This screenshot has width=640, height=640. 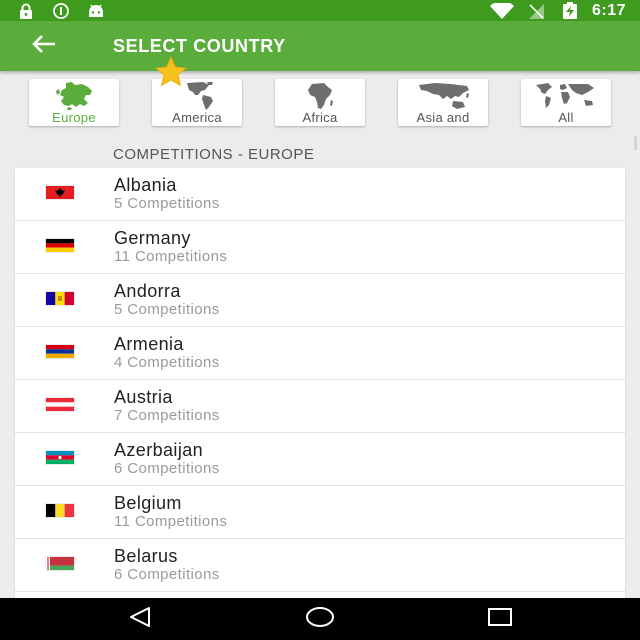 What do you see at coordinates (320, 300) in the screenshot?
I see `list-item-andorra: Andorra 5 Competitions` at bounding box center [320, 300].